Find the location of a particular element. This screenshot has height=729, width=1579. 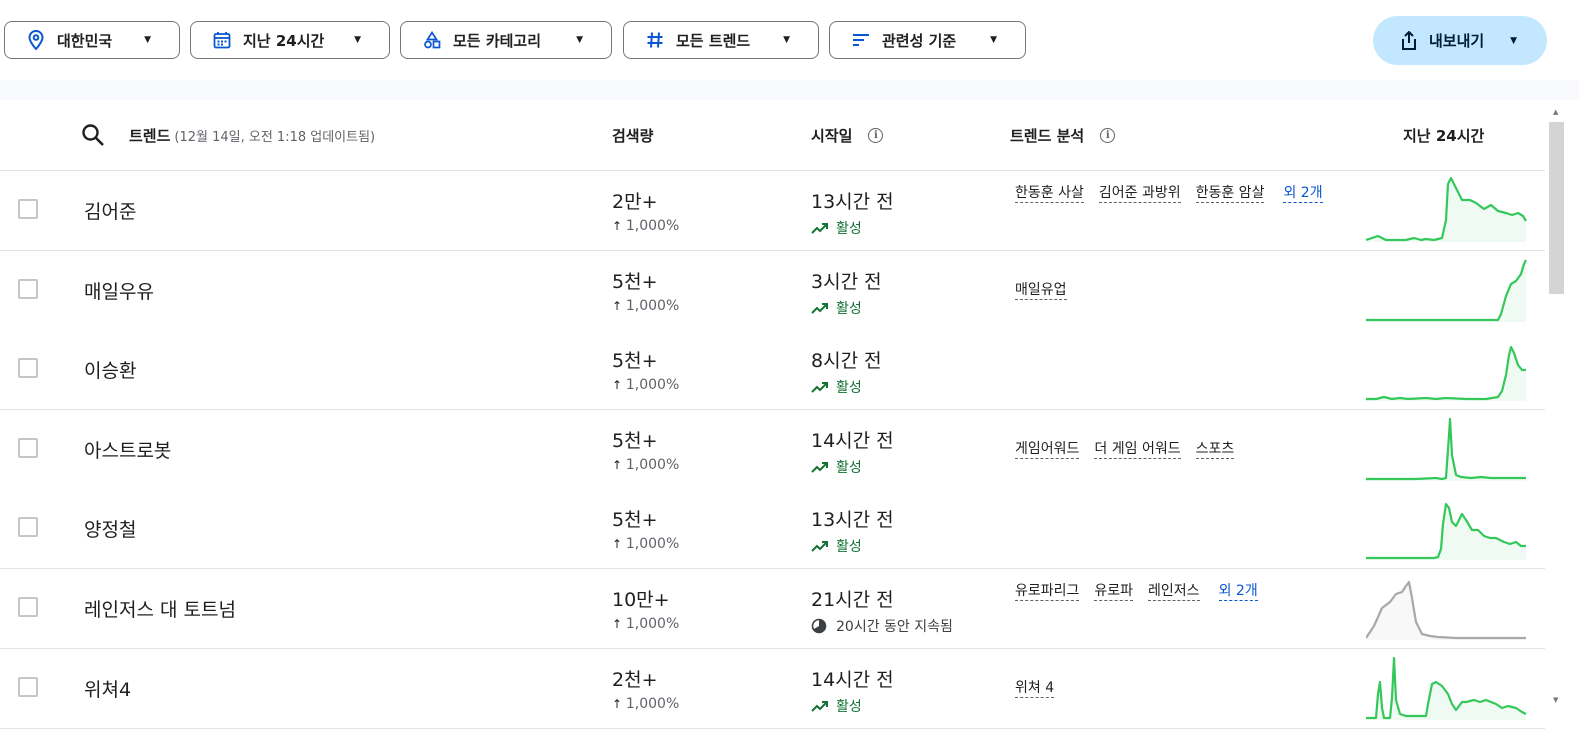

table-row: 매일우유 5천+ ↑ 1,000% 3시간 전 활성 매일유업 is located at coordinates (772, 291).